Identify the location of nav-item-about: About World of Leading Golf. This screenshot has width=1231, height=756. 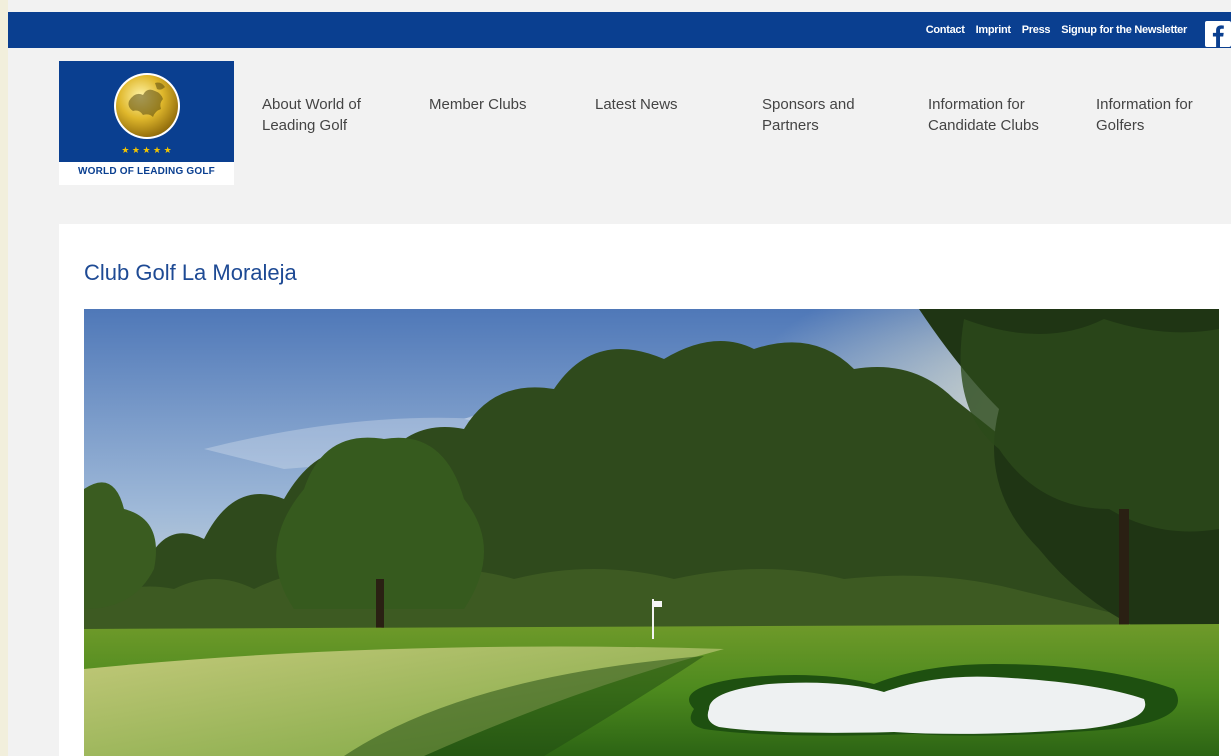
(311, 115).